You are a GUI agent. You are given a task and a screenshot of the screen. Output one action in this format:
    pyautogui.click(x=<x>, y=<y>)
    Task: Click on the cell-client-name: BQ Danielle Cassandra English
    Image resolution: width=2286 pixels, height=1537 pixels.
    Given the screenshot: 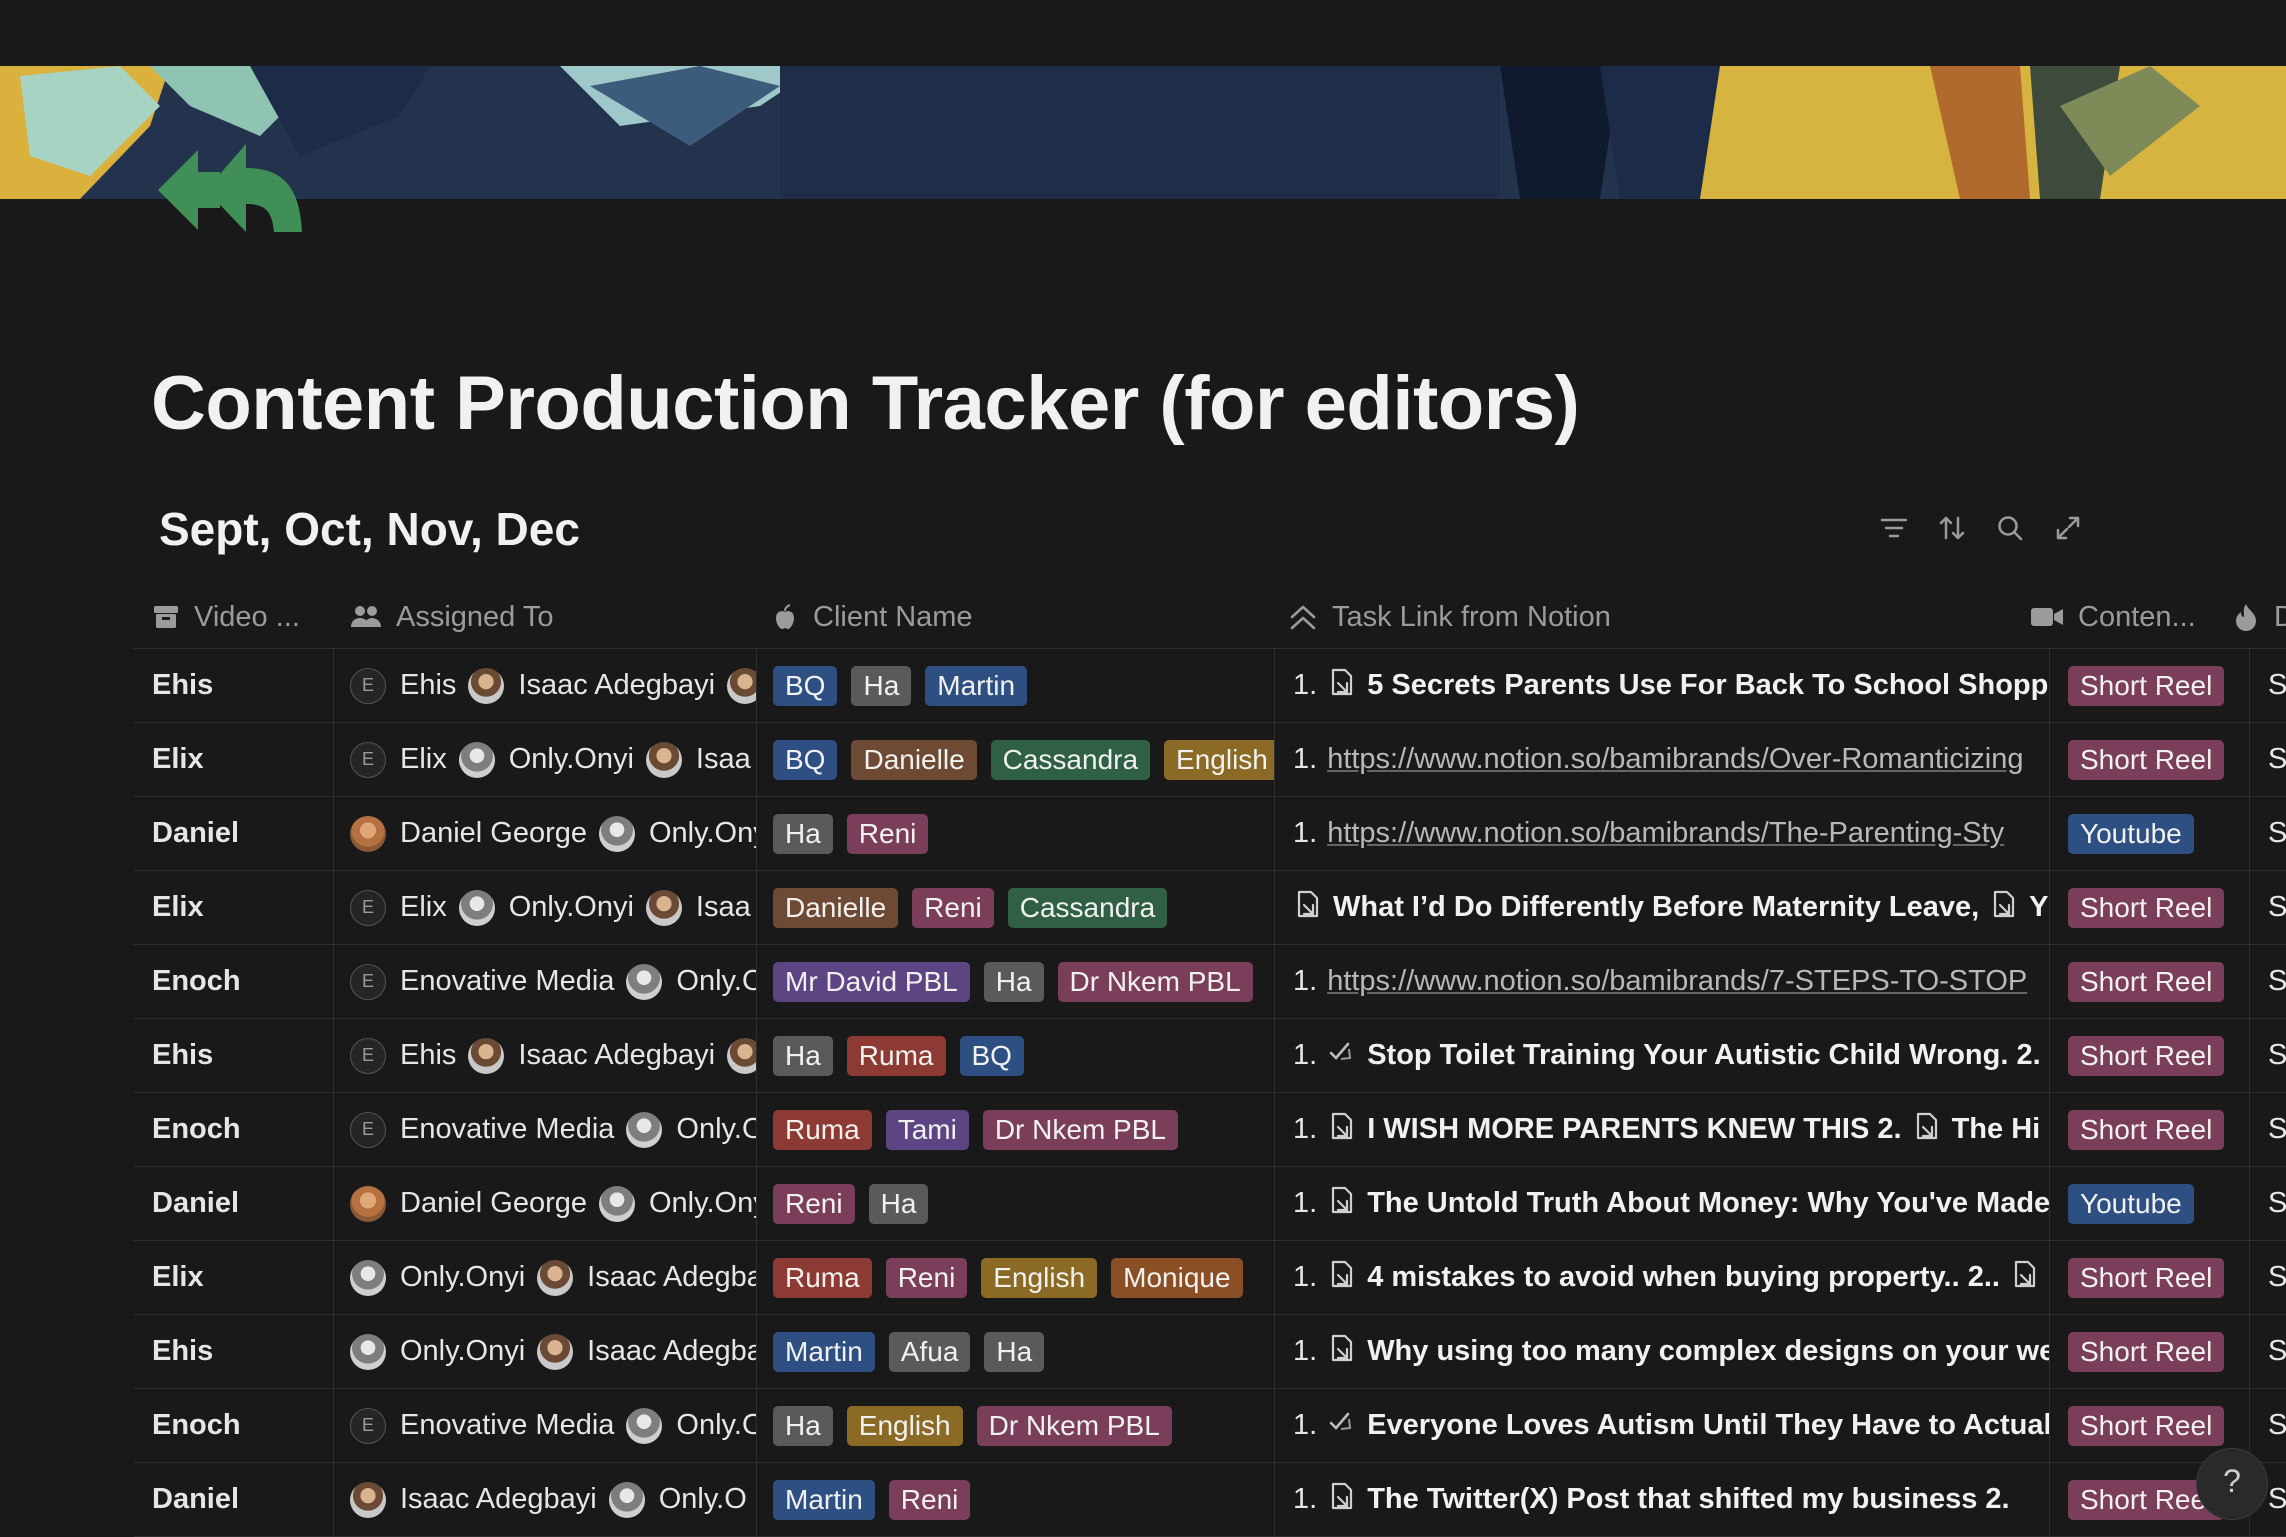 What is the action you would take?
    pyautogui.click(x=1016, y=759)
    